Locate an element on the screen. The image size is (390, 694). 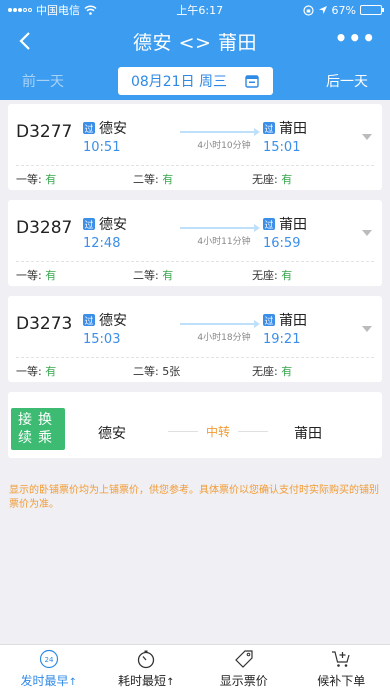
calendar-icon is located at coordinates (252, 81).